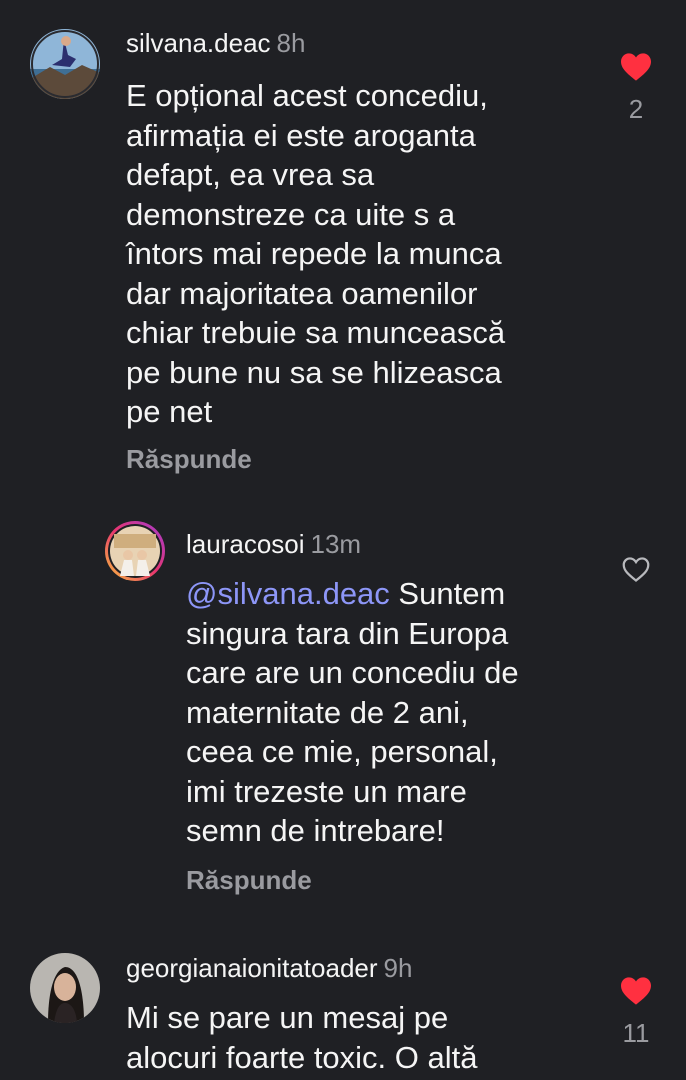 Image resolution: width=686 pixels, height=1080 pixels. I want to click on comment-line: @silvana.deac Suntem, so click(352, 594).